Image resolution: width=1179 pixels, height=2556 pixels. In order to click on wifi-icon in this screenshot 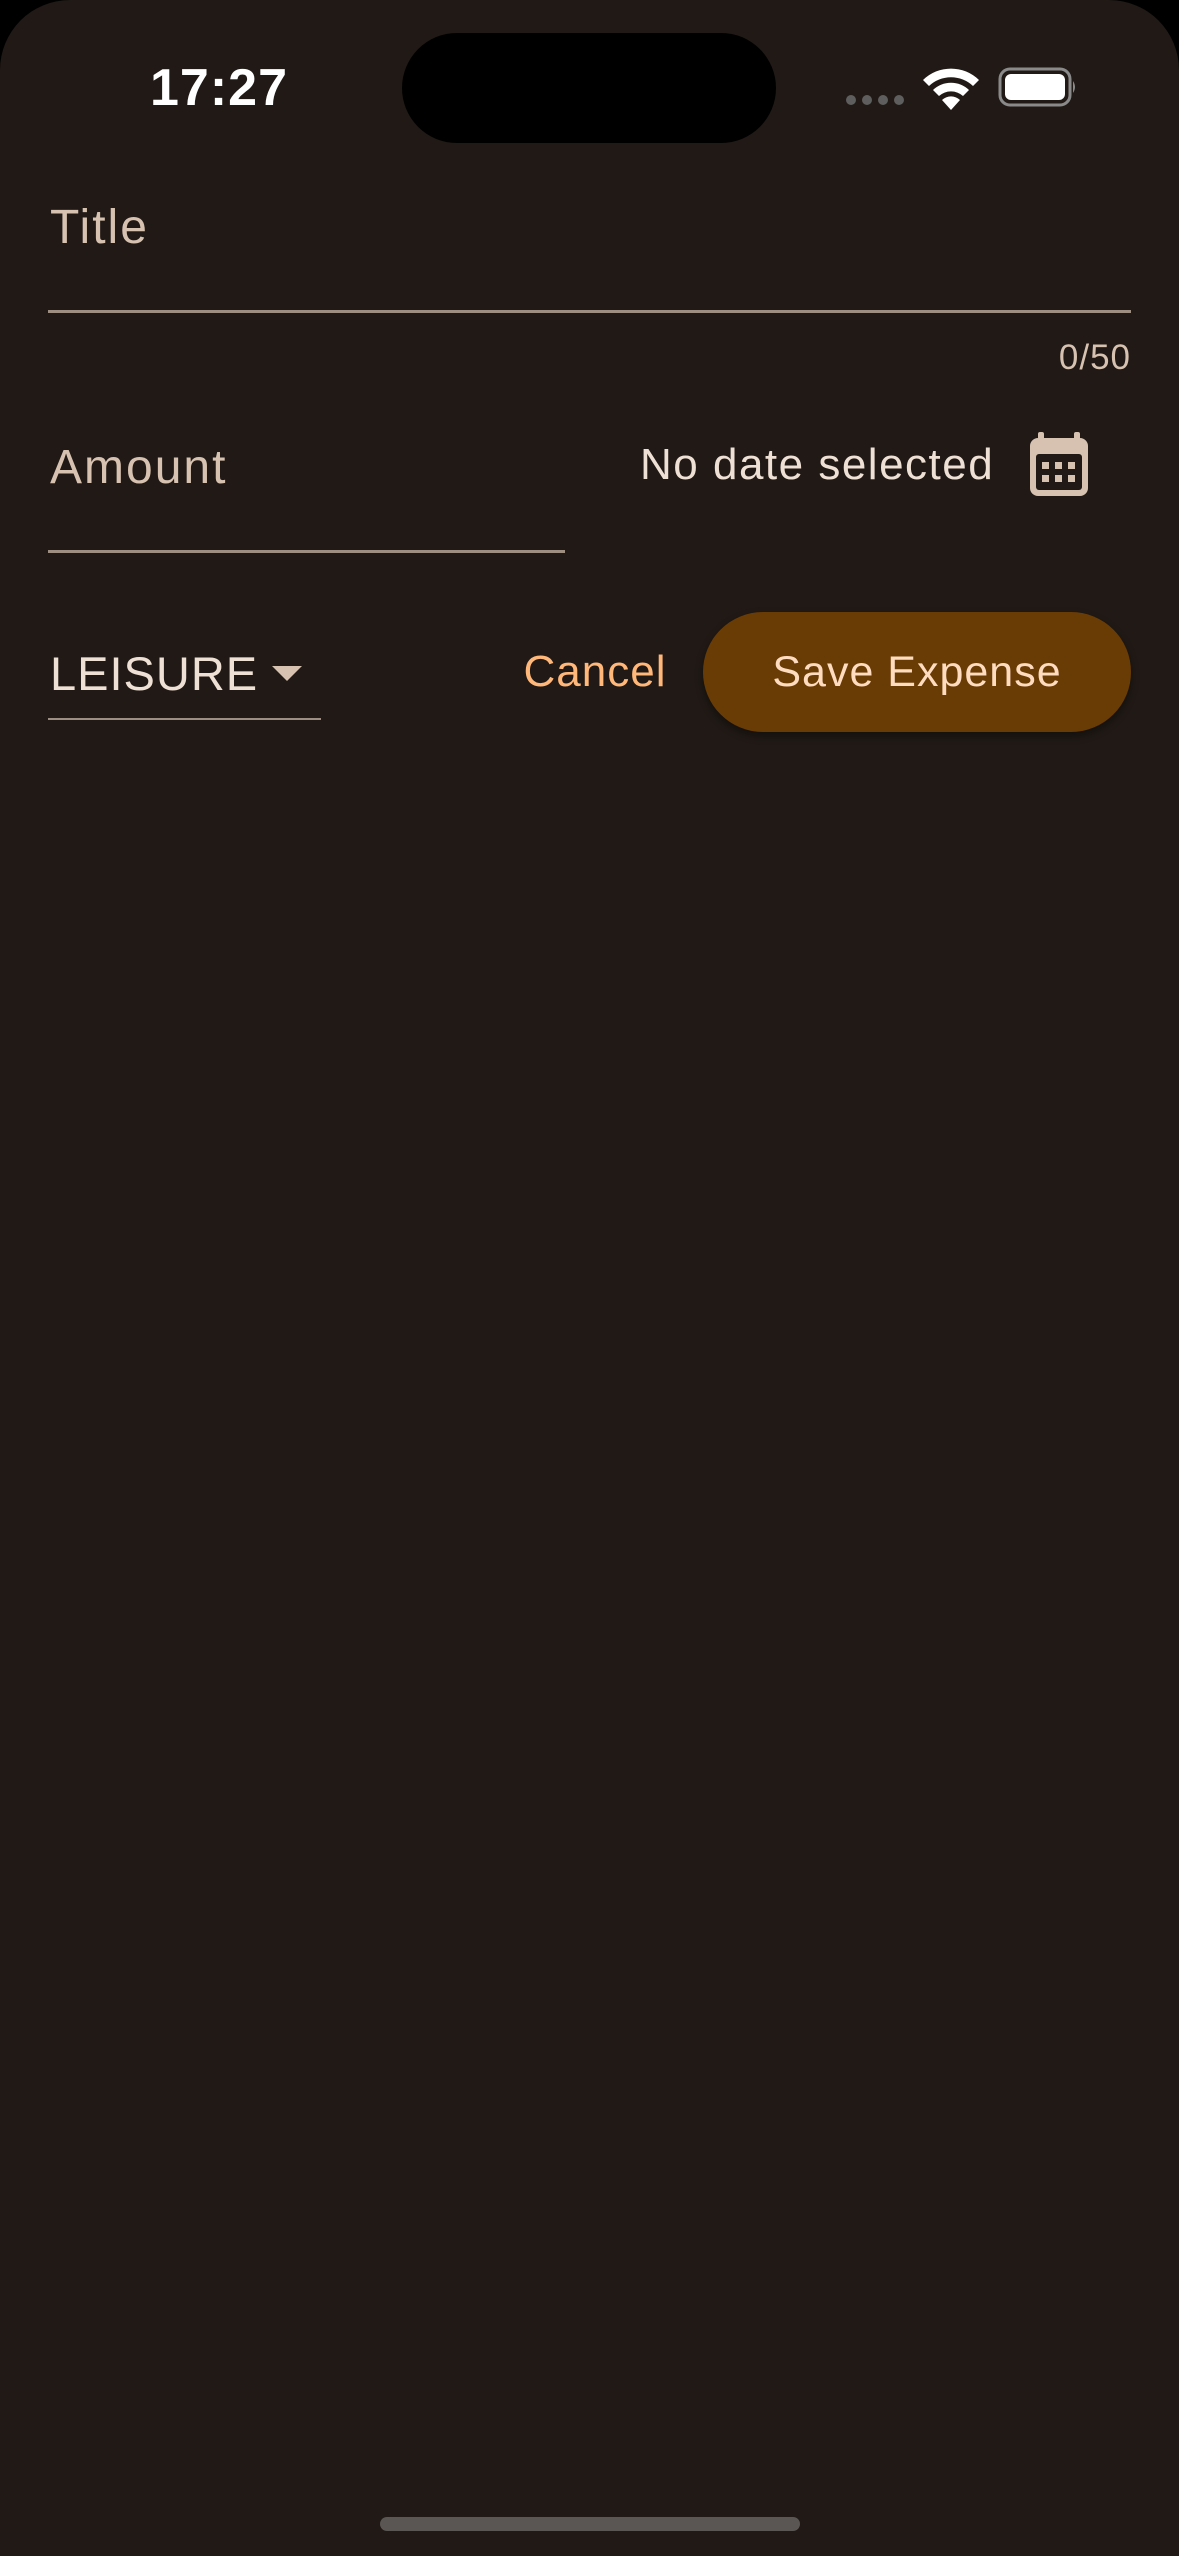, I will do `click(951, 89)`.